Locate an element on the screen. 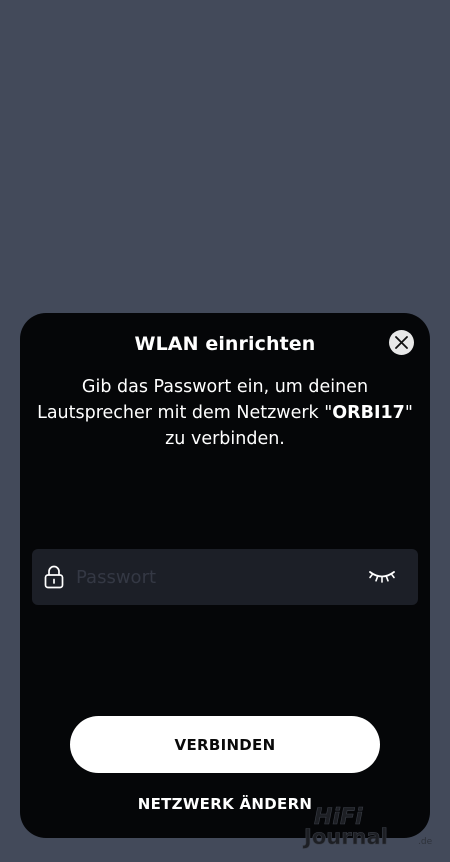  password-input is located at coordinates (216, 577).